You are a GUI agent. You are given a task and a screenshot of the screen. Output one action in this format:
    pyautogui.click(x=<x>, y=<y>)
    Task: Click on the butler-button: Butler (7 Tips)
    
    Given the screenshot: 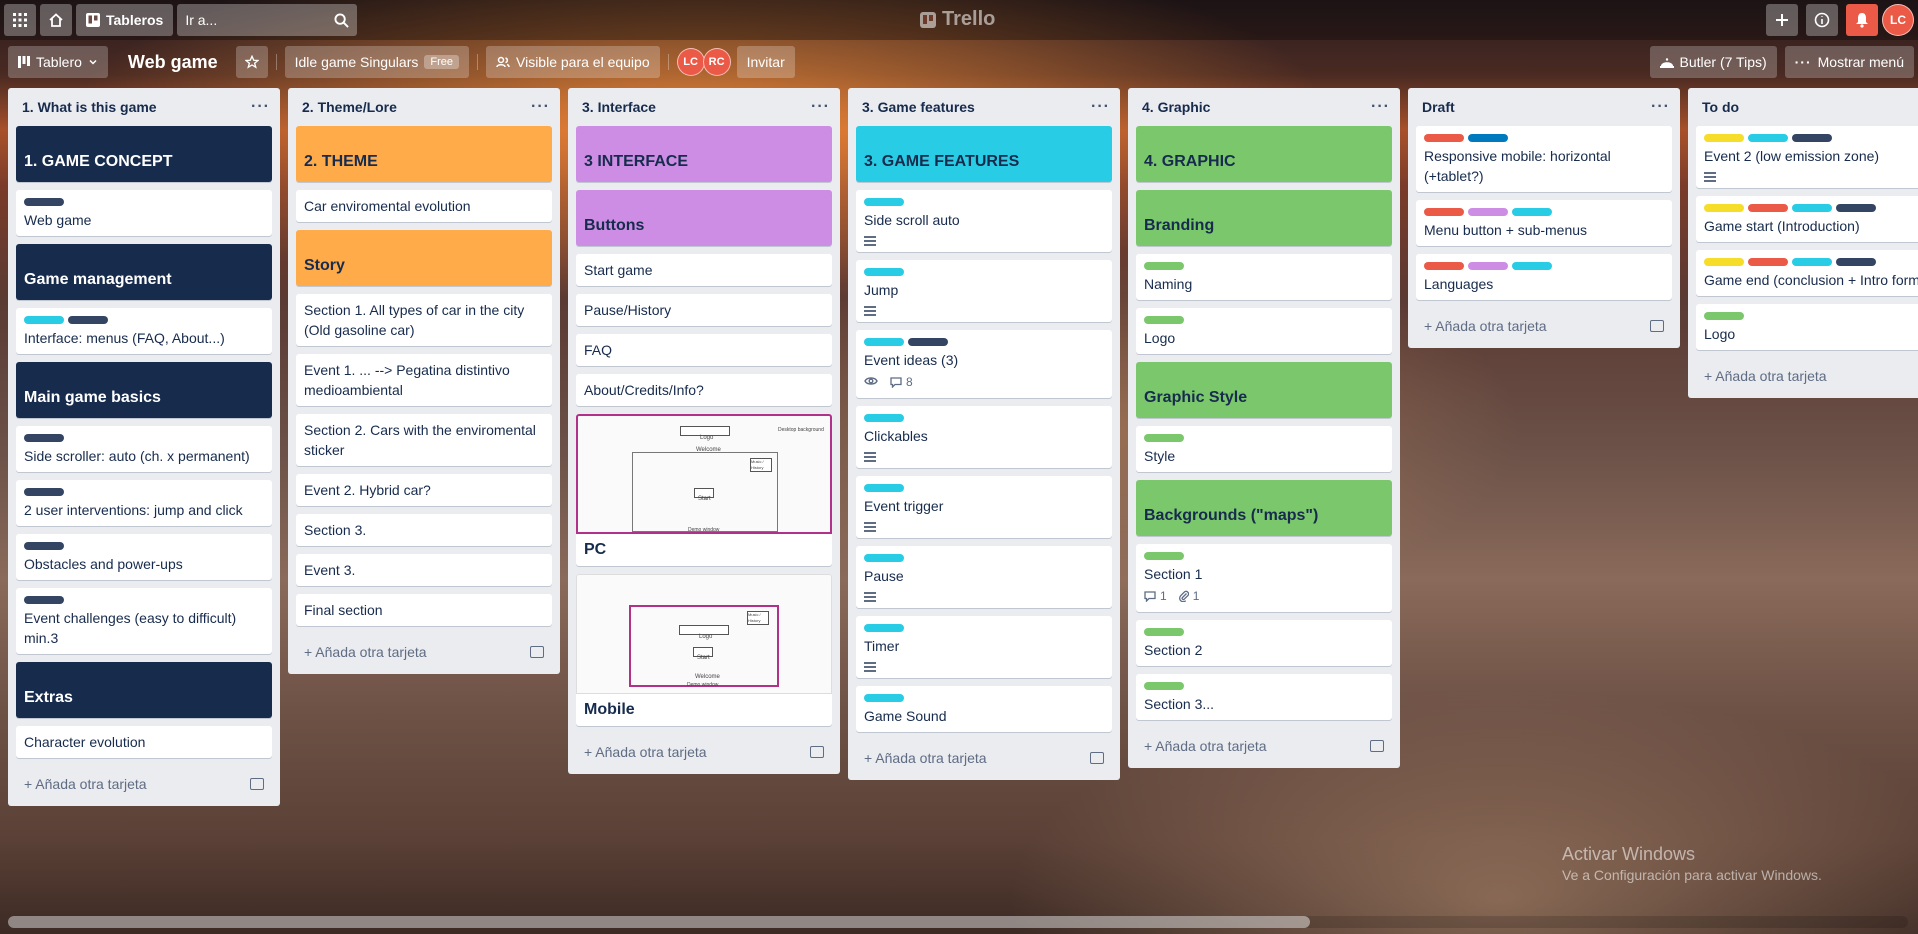 What is the action you would take?
    pyautogui.click(x=1713, y=62)
    